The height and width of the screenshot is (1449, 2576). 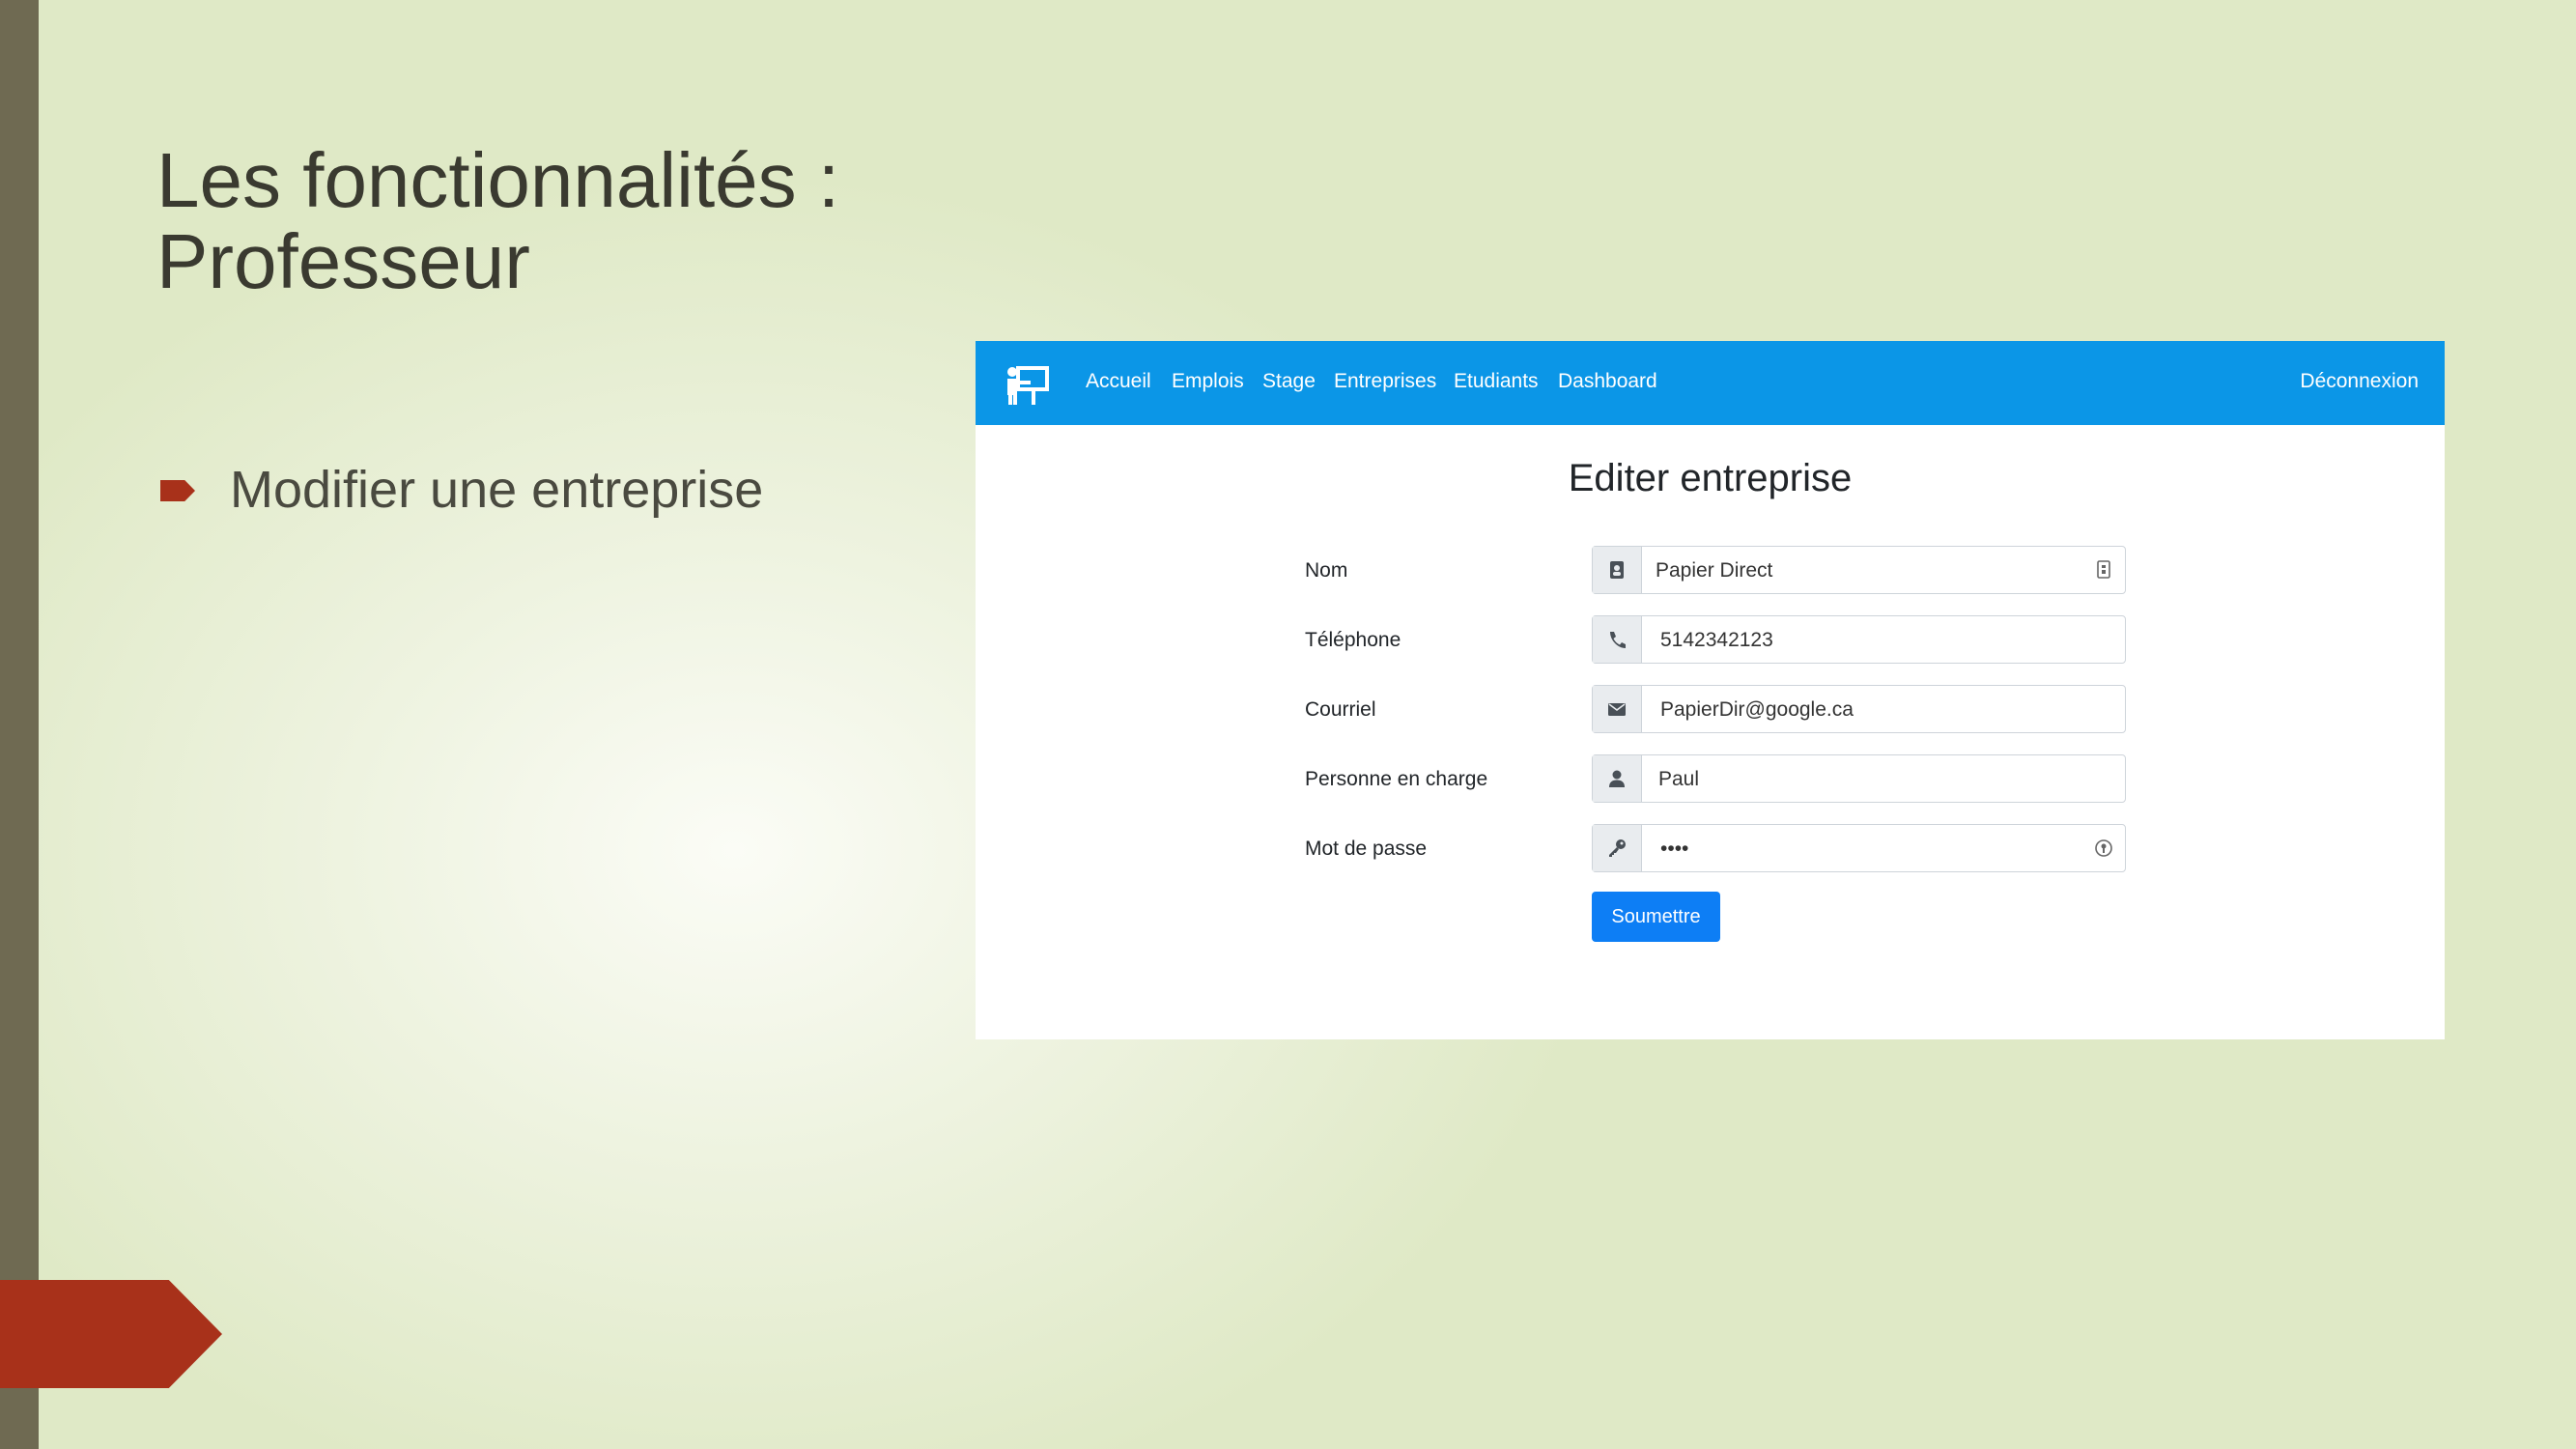 What do you see at coordinates (1757, 709) in the screenshot?
I see `courriel-value: PapierDir@google.ca` at bounding box center [1757, 709].